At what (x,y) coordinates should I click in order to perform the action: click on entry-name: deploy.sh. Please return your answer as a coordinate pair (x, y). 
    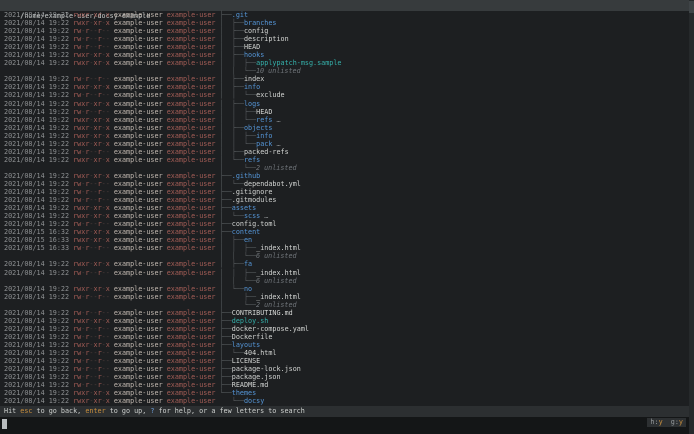
    Looking at the image, I should click on (250, 321).